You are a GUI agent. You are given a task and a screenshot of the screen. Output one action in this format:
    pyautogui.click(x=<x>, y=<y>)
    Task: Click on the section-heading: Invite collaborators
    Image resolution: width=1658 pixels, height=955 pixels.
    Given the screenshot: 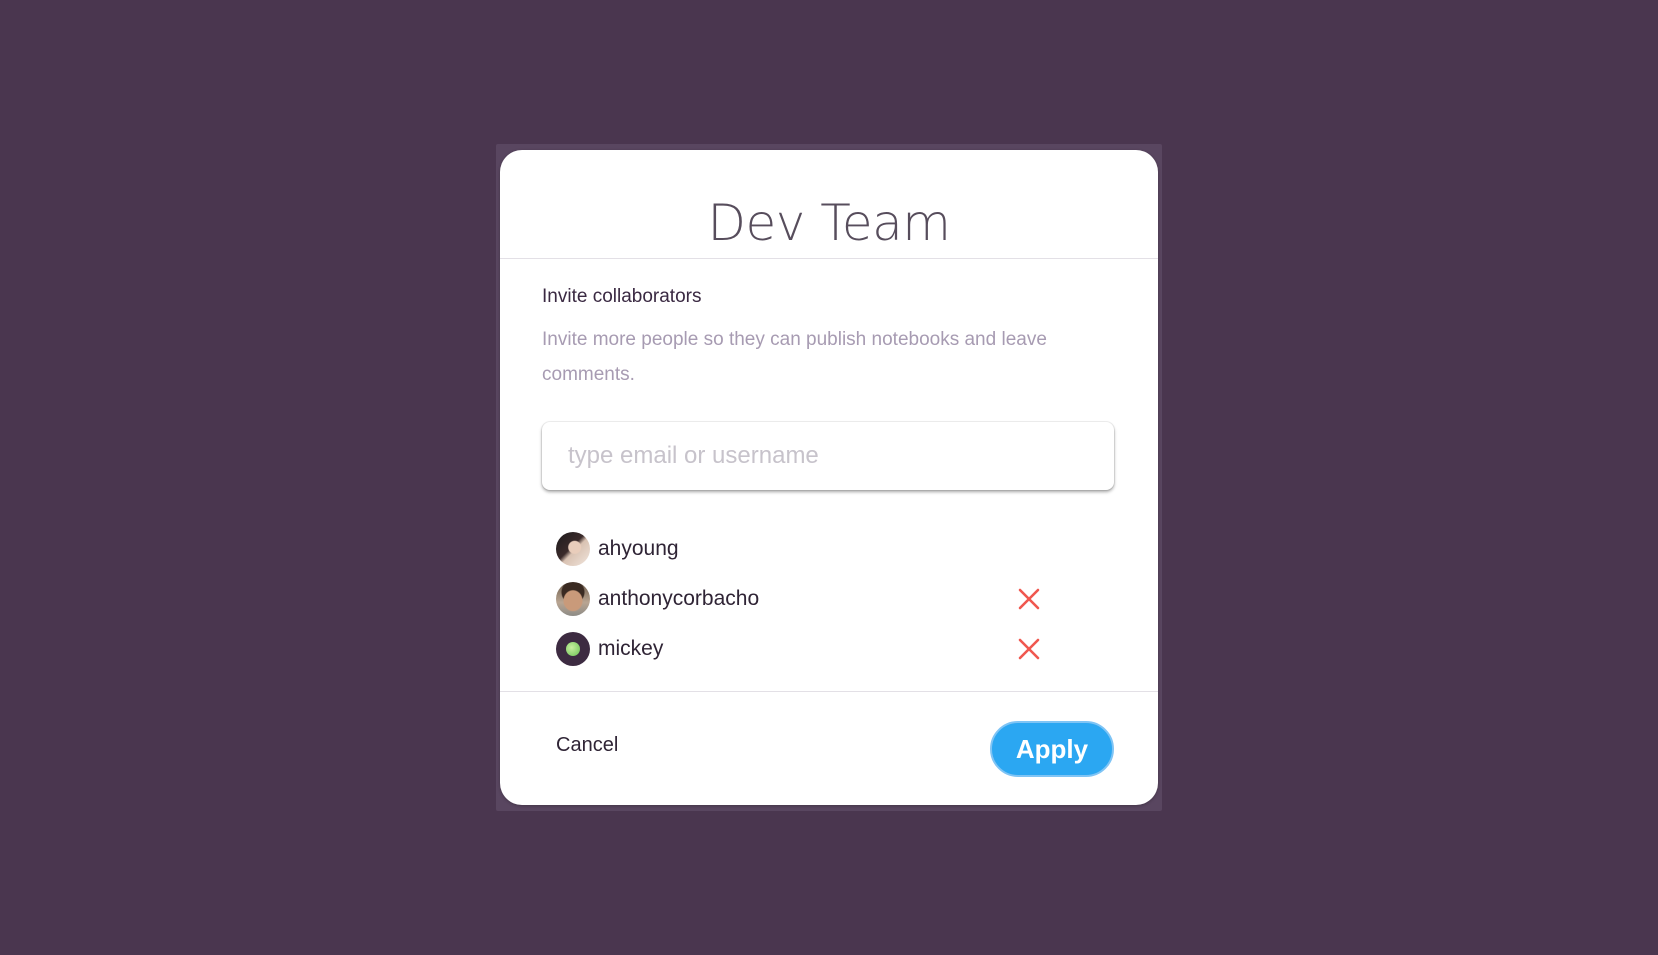 What is the action you would take?
    pyautogui.click(x=622, y=296)
    